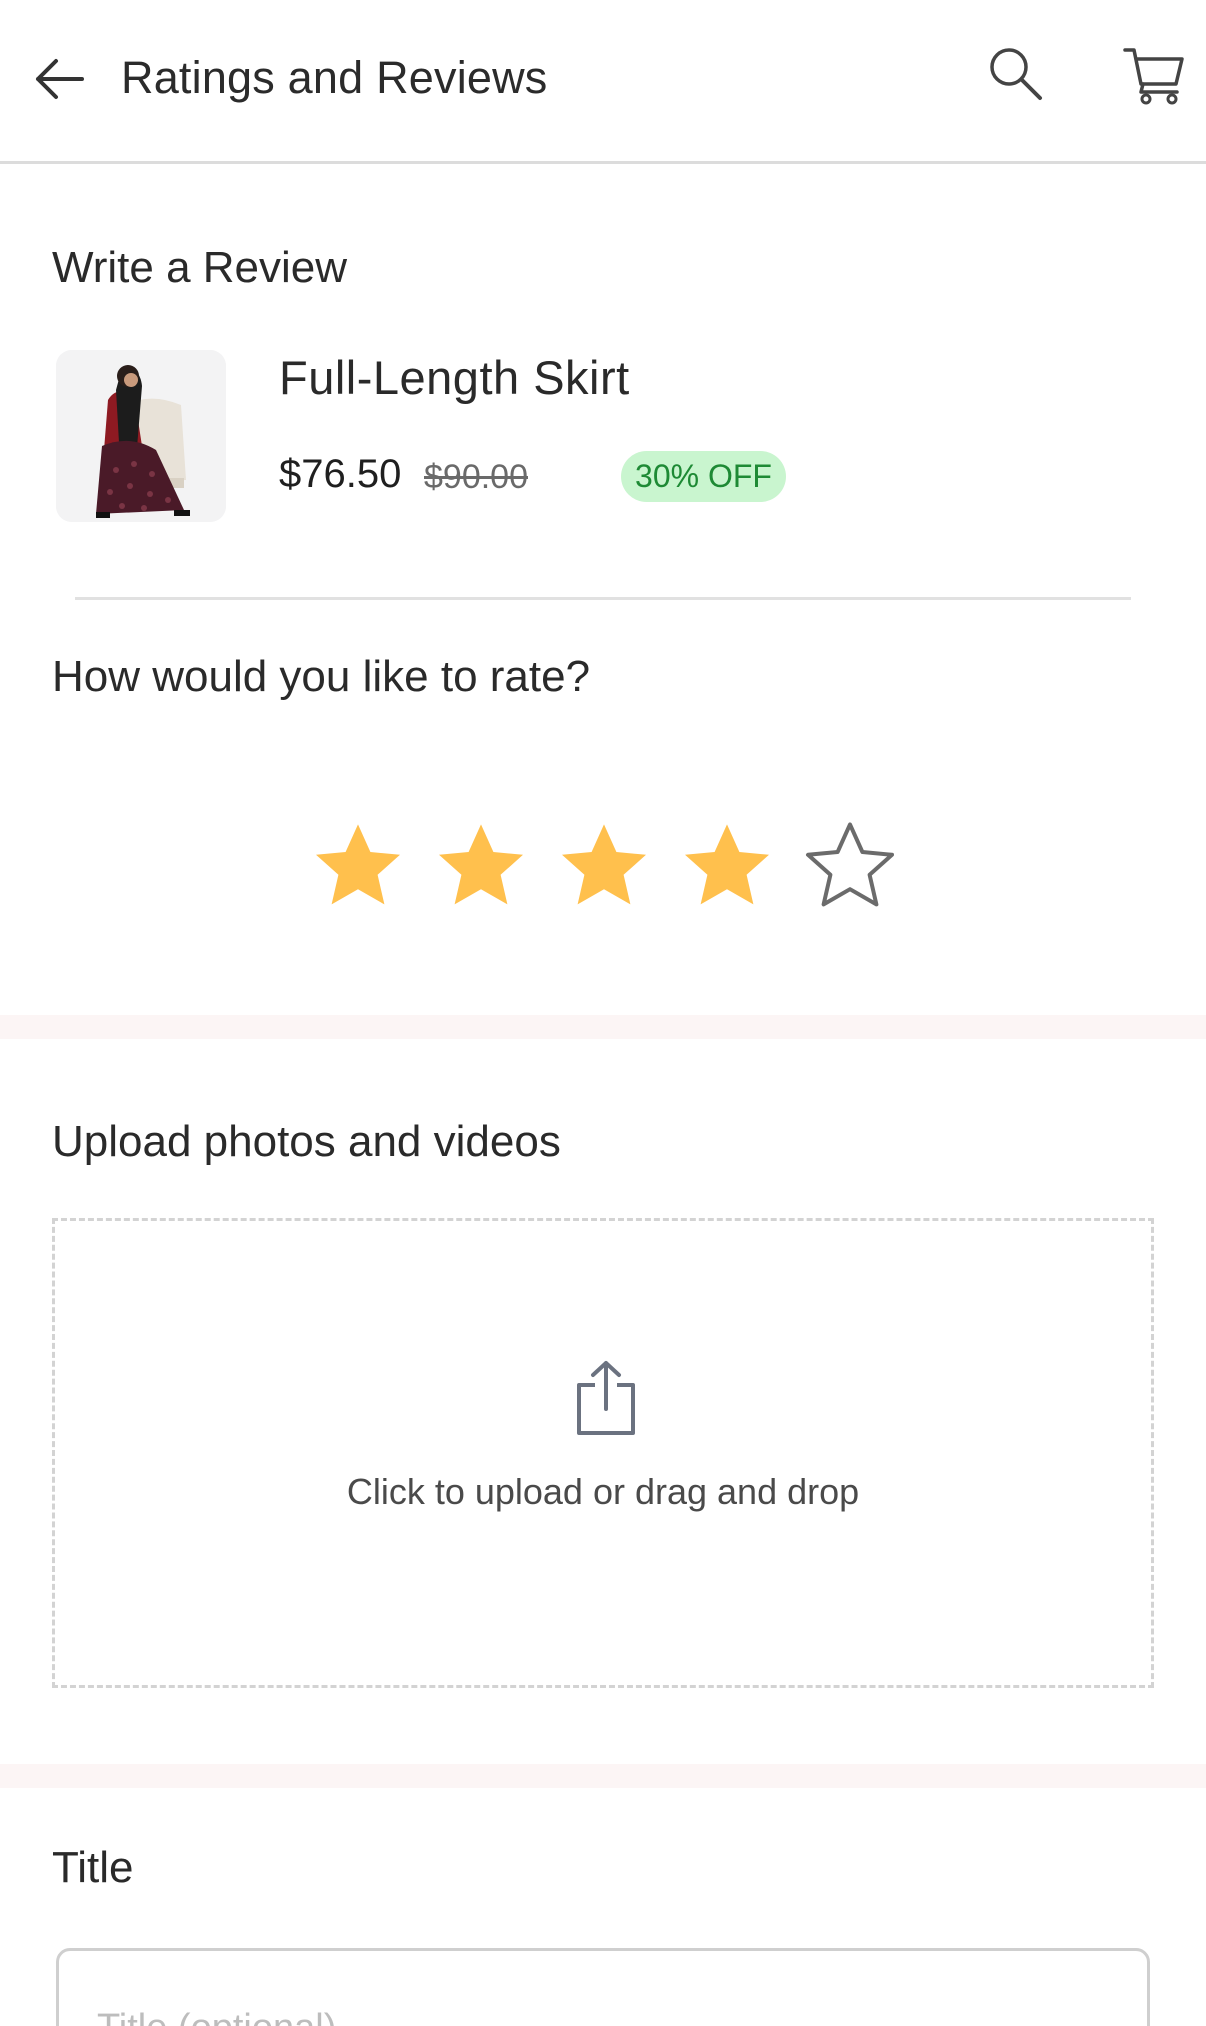 This screenshot has width=1206, height=2026. Describe the element at coordinates (850, 866) in the screenshot. I see `star-5-icon` at that location.